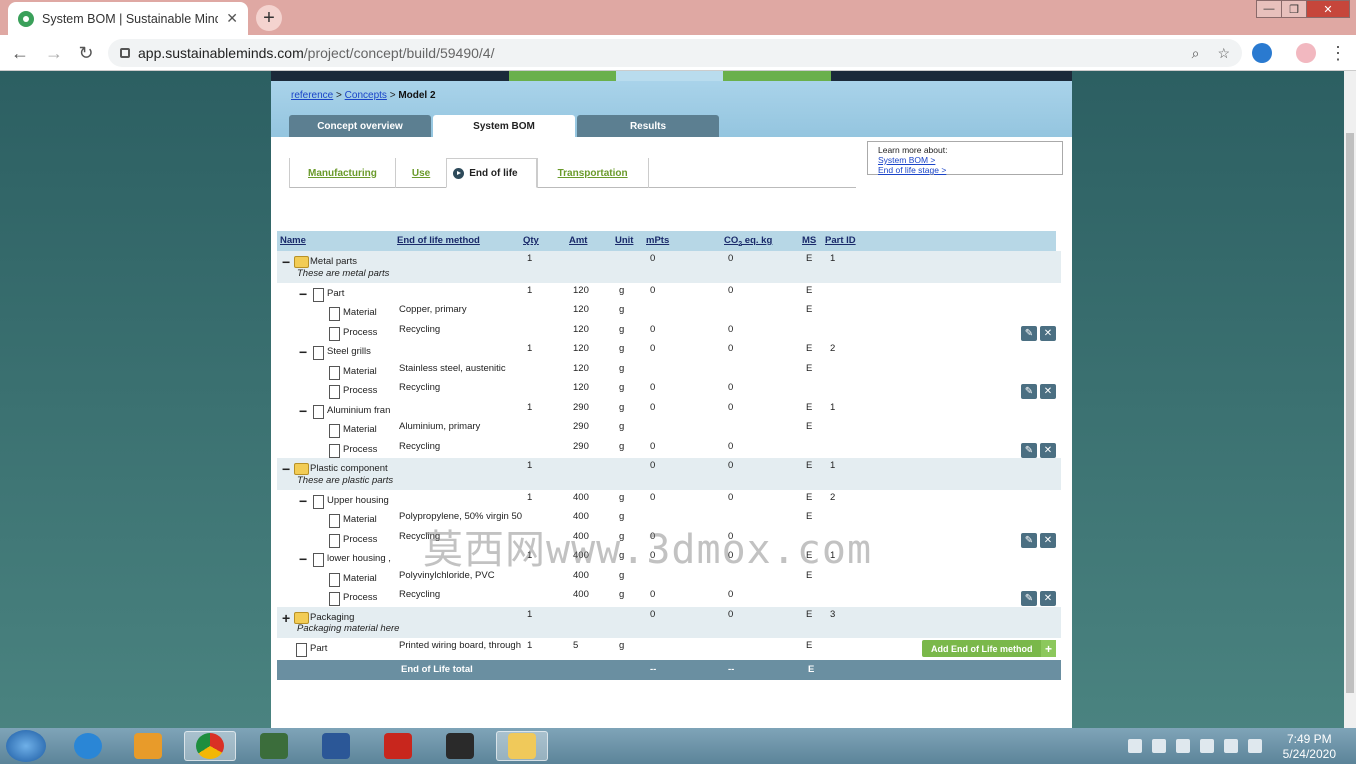 The height and width of the screenshot is (764, 1356). I want to click on table-row: − Steel grills 1 120 g 0 0 E 2, so click(669, 351).